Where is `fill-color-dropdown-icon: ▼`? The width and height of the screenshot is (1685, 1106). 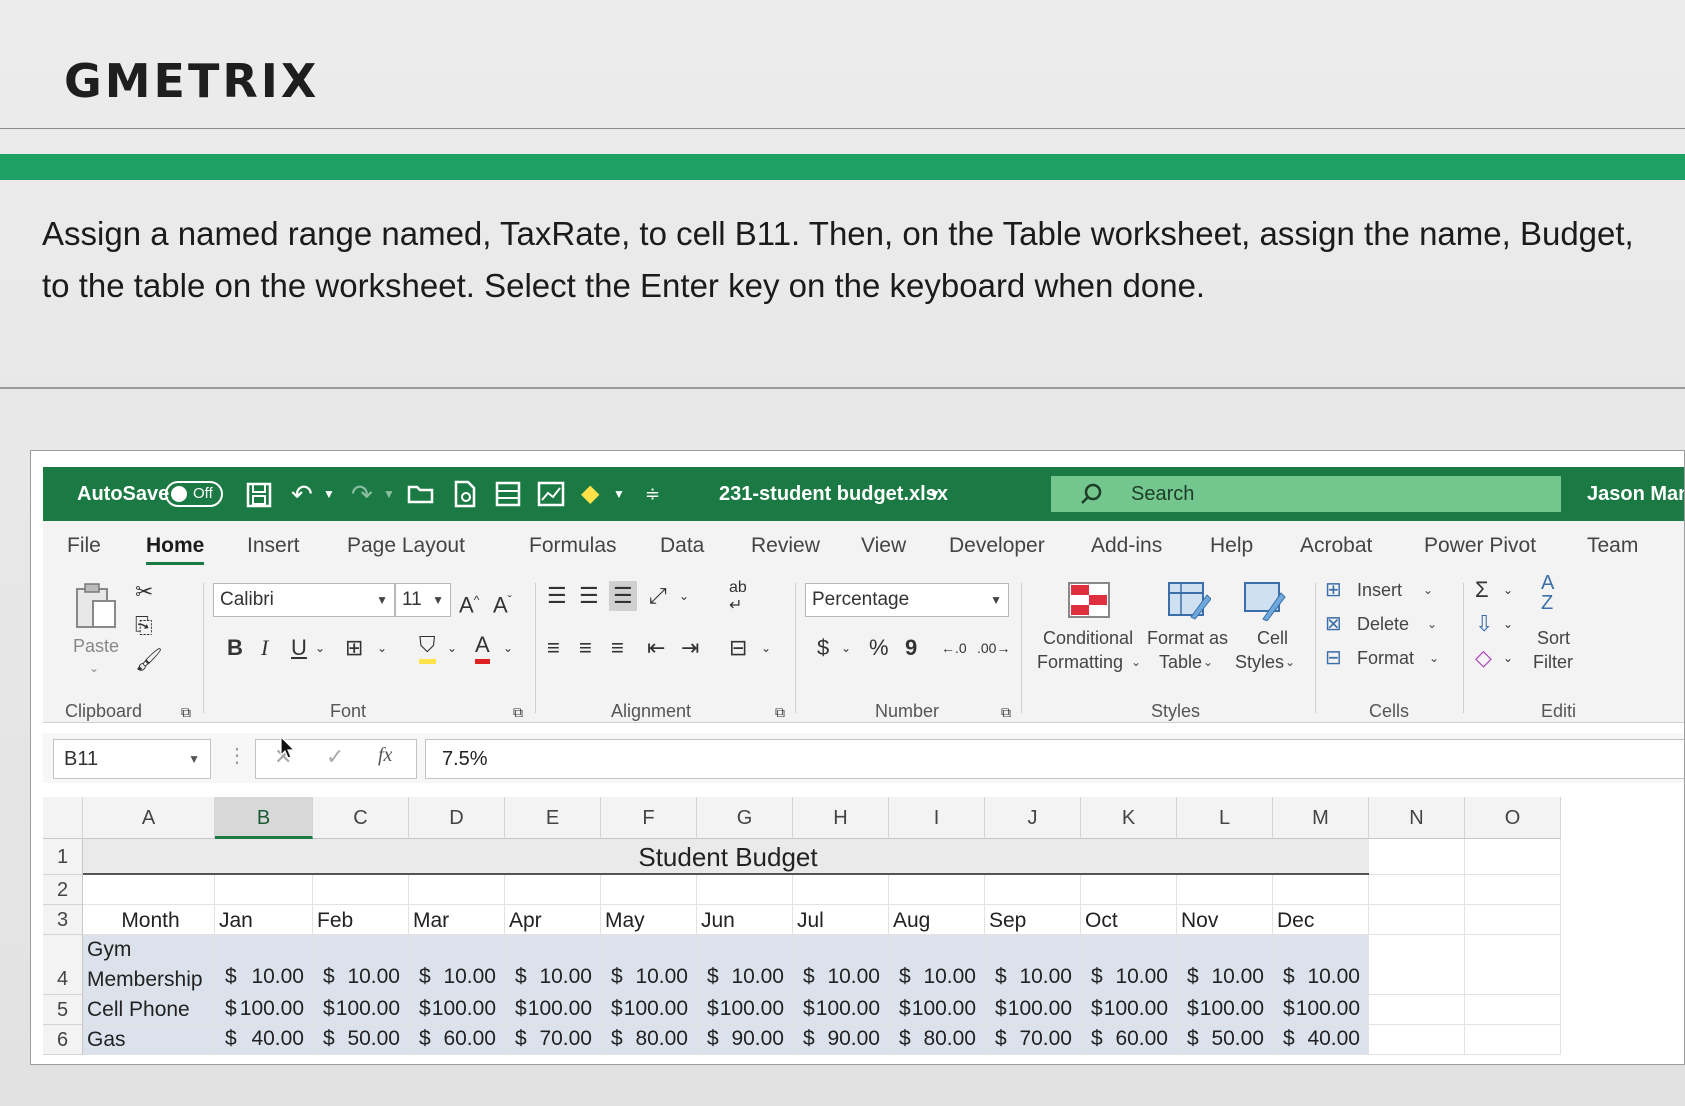 fill-color-dropdown-icon: ▼ is located at coordinates (619, 494).